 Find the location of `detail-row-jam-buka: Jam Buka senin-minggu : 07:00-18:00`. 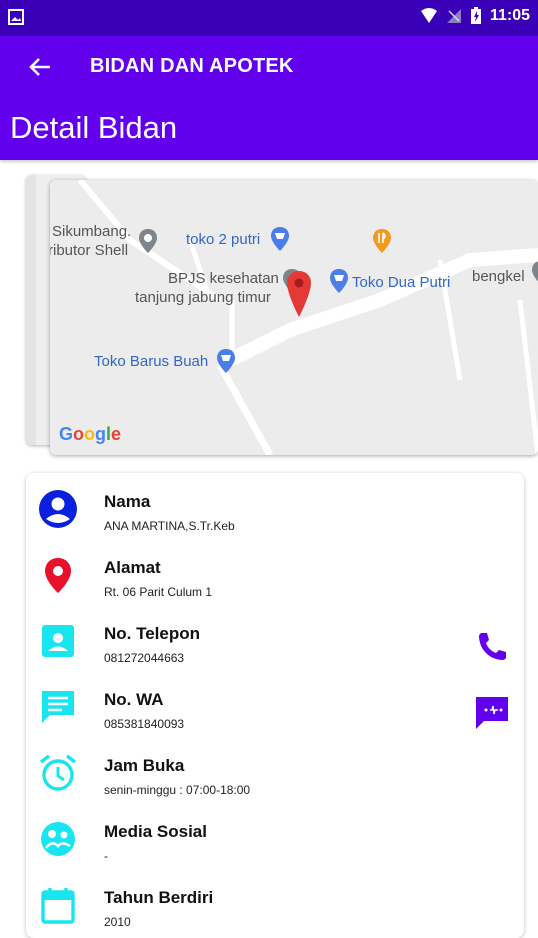

detail-row-jam-buka: Jam Buka senin-minggu : 07:00-18:00 is located at coordinates (275, 773).